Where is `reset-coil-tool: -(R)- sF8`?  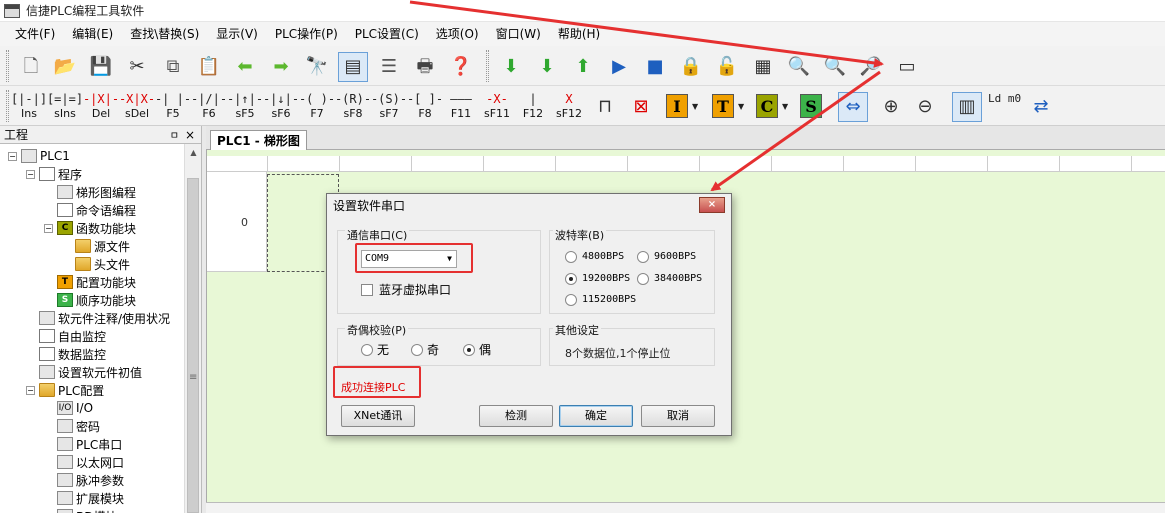
reset-coil-tool: -(R)- sF8 is located at coordinates (353, 107).